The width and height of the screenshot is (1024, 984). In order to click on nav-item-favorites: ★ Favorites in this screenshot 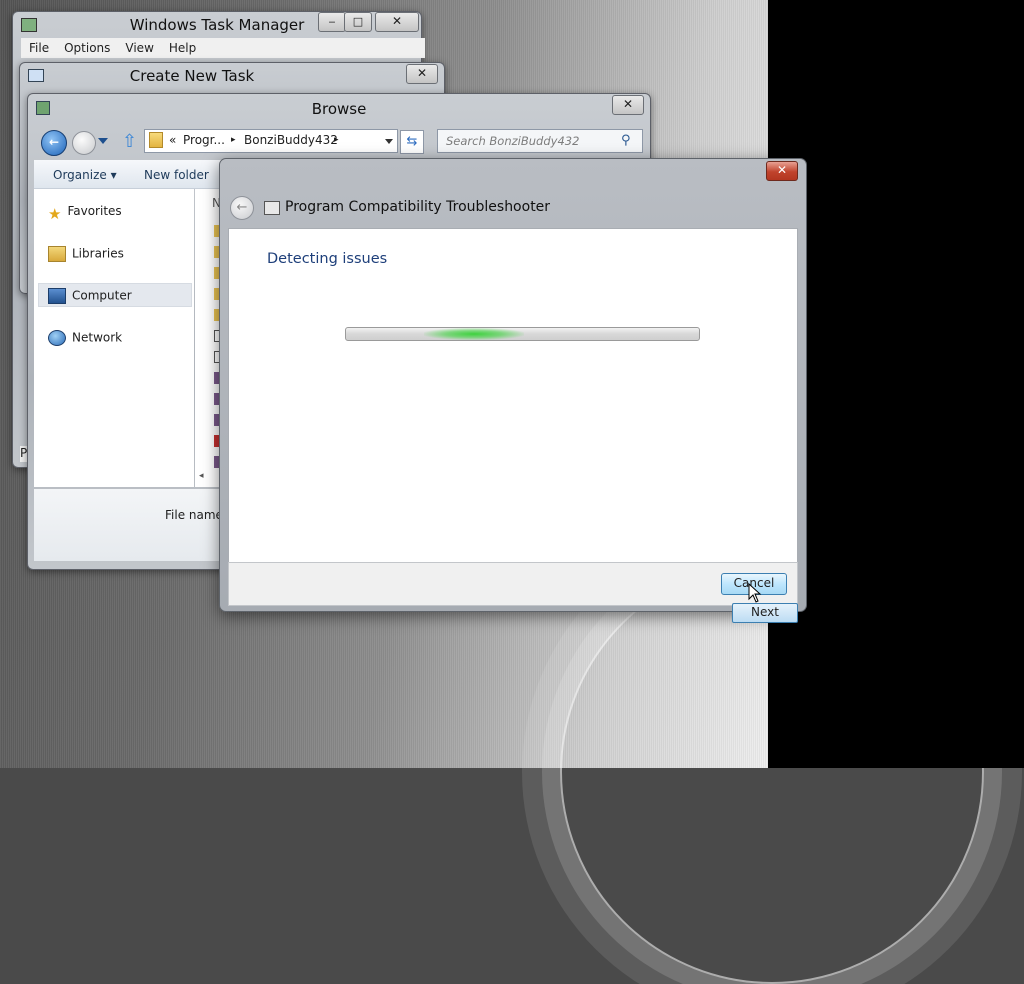, I will do `click(85, 213)`.